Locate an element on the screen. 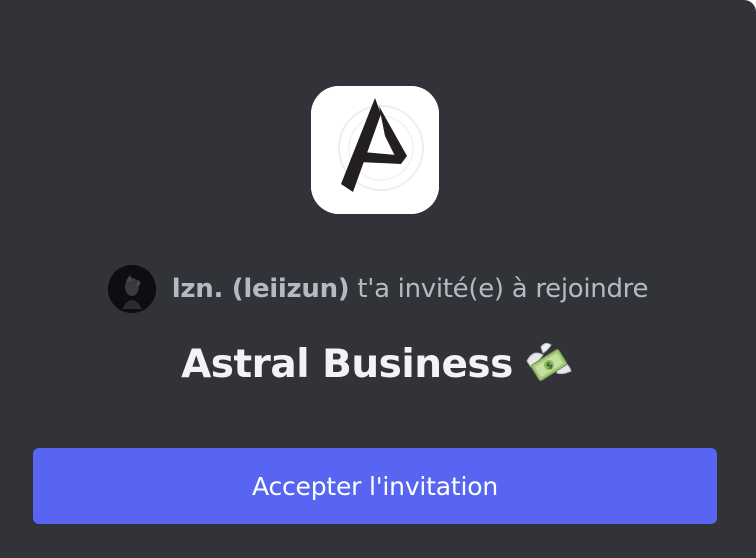  money-with-wings-icon: $ is located at coordinates (549, 364).